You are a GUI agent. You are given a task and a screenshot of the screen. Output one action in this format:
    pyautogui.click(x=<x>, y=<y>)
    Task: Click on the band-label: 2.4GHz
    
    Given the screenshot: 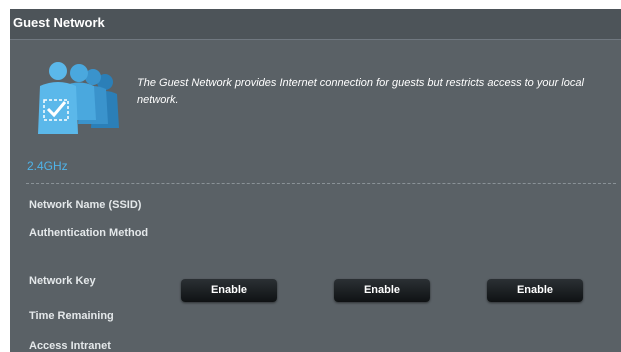 What is the action you would take?
    pyautogui.click(x=47, y=166)
    